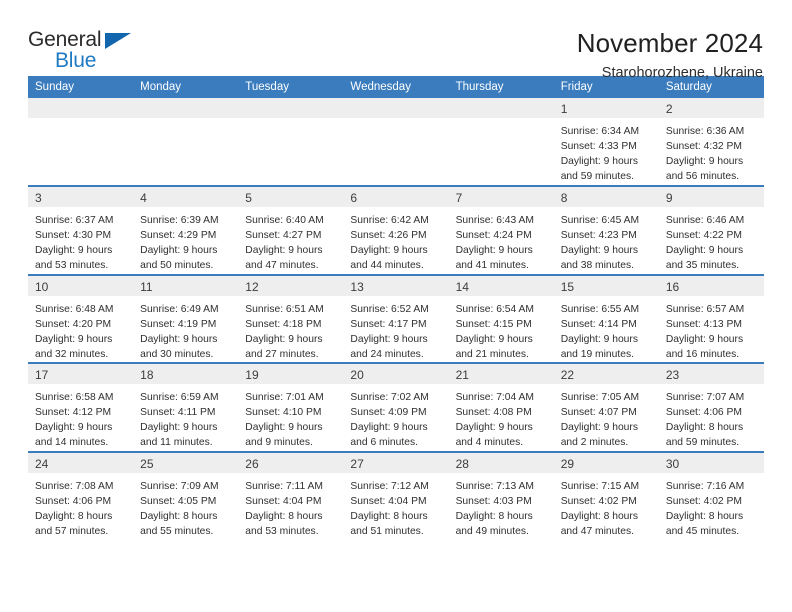 The image size is (792, 612). What do you see at coordinates (598, 147) in the screenshot?
I see `sunset-text: Sunset: 4:33 PM` at bounding box center [598, 147].